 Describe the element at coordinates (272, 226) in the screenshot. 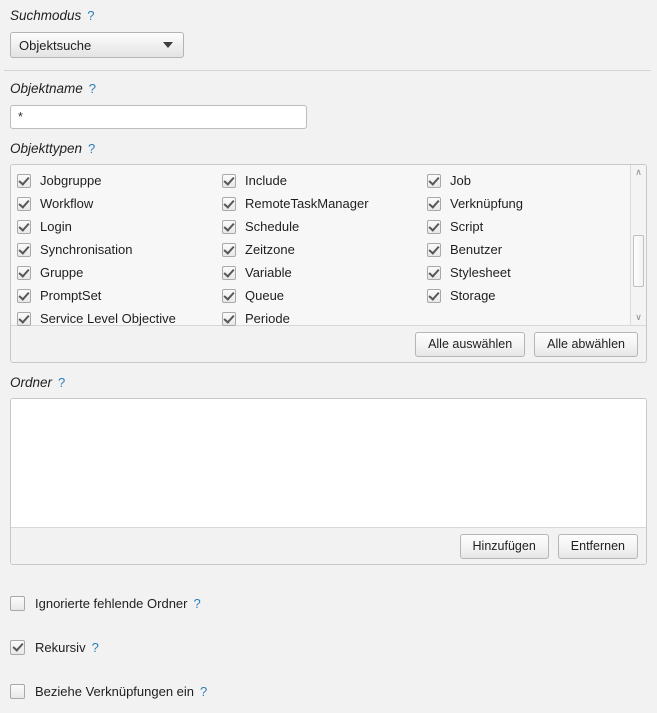

I see `object-type-label: Schedule` at that location.